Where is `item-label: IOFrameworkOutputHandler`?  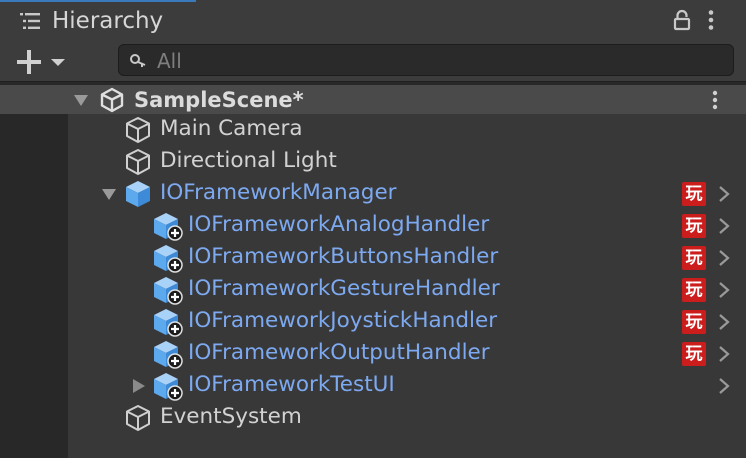 item-label: IOFrameworkOutputHandler is located at coordinates (339, 352).